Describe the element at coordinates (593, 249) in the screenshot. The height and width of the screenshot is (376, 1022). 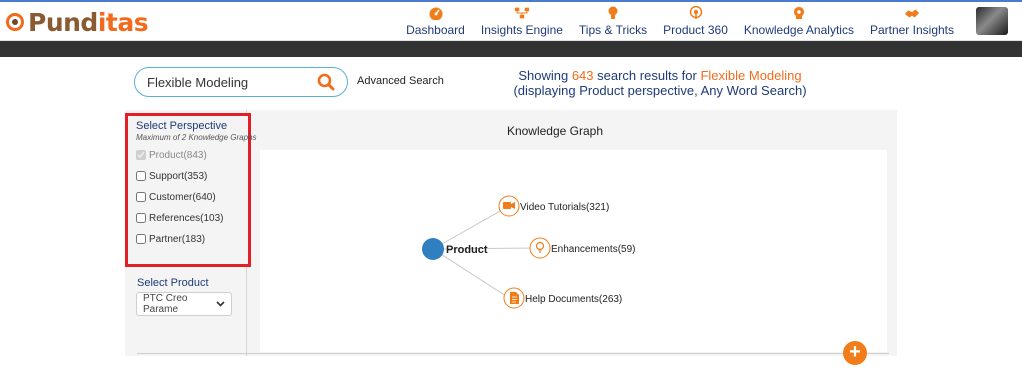
I see `node-label: Enhancements(59)` at that location.